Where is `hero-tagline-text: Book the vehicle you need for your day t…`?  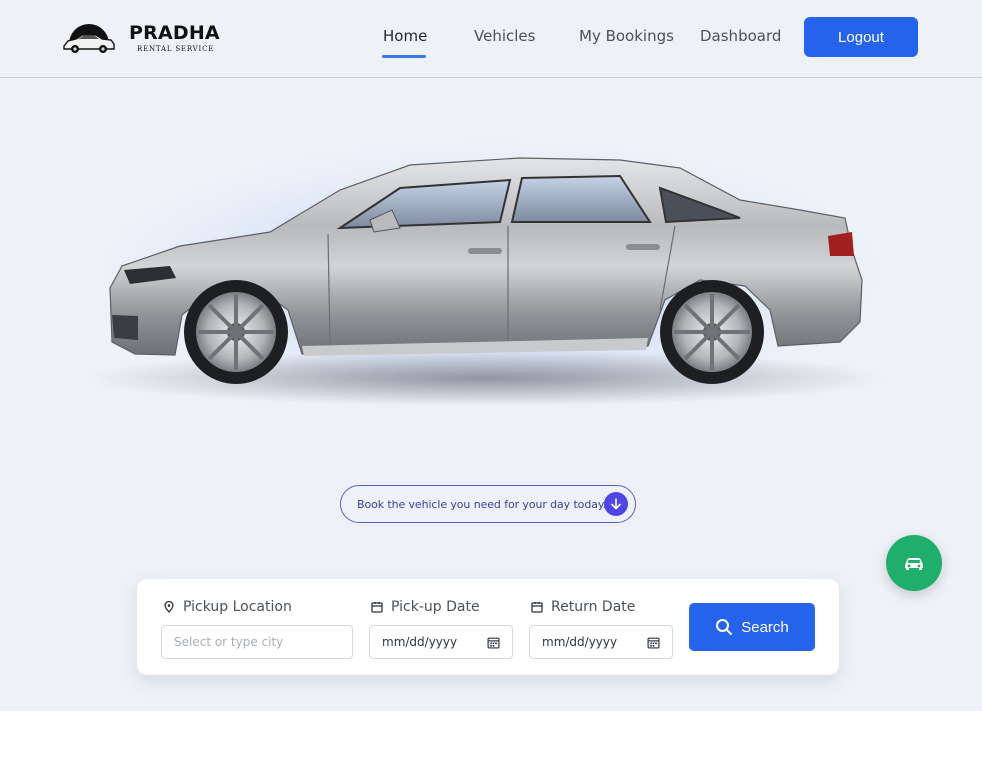
hero-tagline-text: Book the vehicle you need for your day t… is located at coordinates (482, 504).